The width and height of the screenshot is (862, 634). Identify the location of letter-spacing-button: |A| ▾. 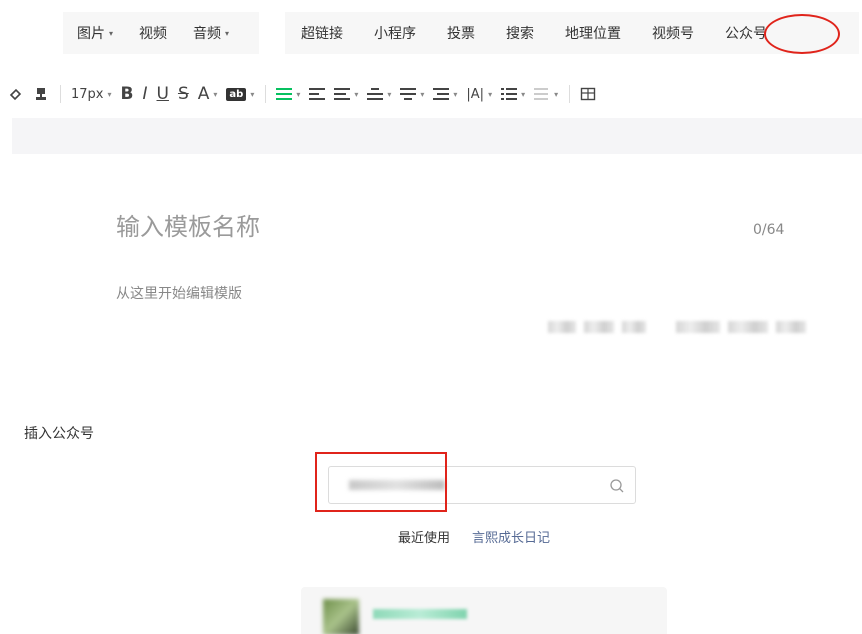
(479, 94).